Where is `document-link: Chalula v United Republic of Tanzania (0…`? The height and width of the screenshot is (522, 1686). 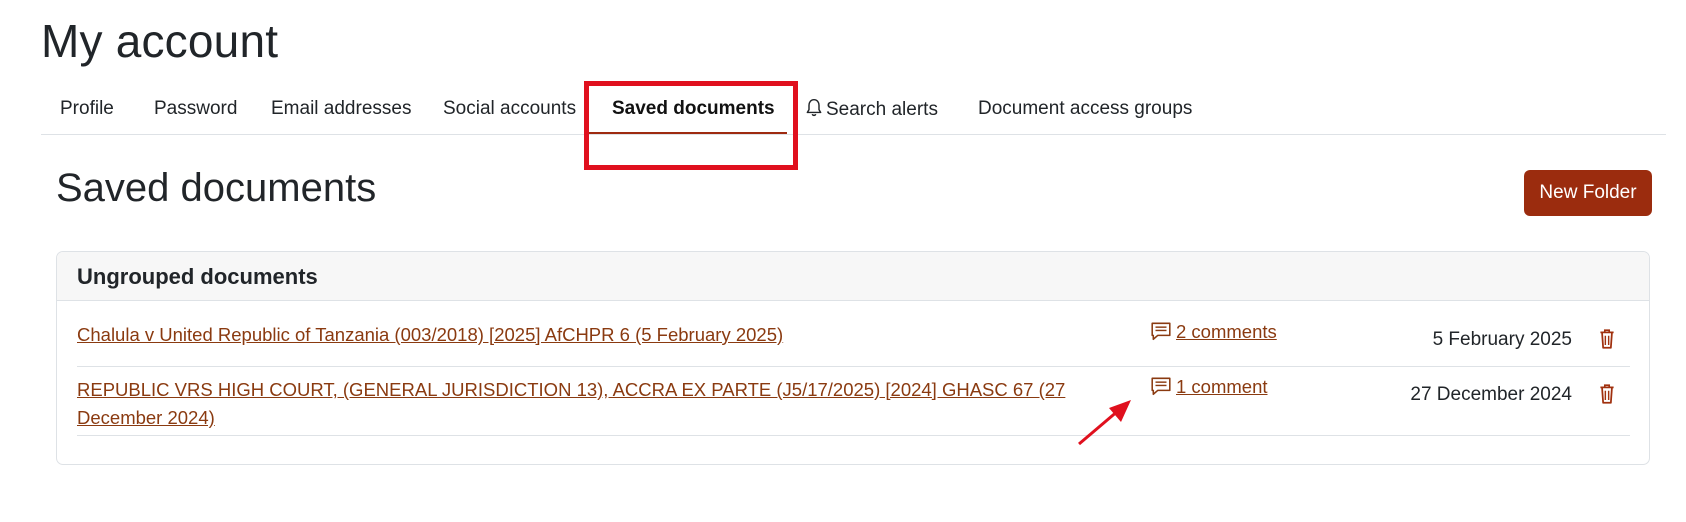
document-link: Chalula v United Republic of Tanzania (0… is located at coordinates (430, 335).